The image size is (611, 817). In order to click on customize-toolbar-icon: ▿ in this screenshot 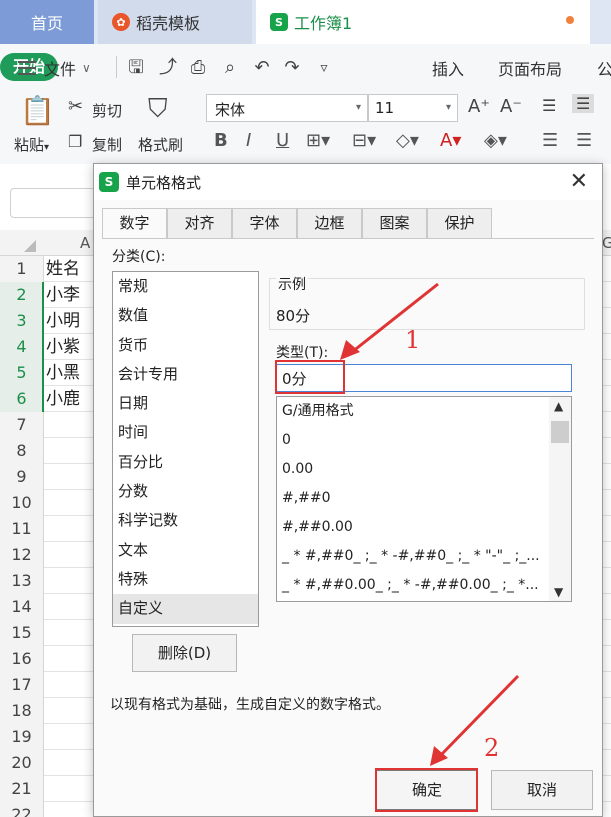, I will do `click(324, 68)`.